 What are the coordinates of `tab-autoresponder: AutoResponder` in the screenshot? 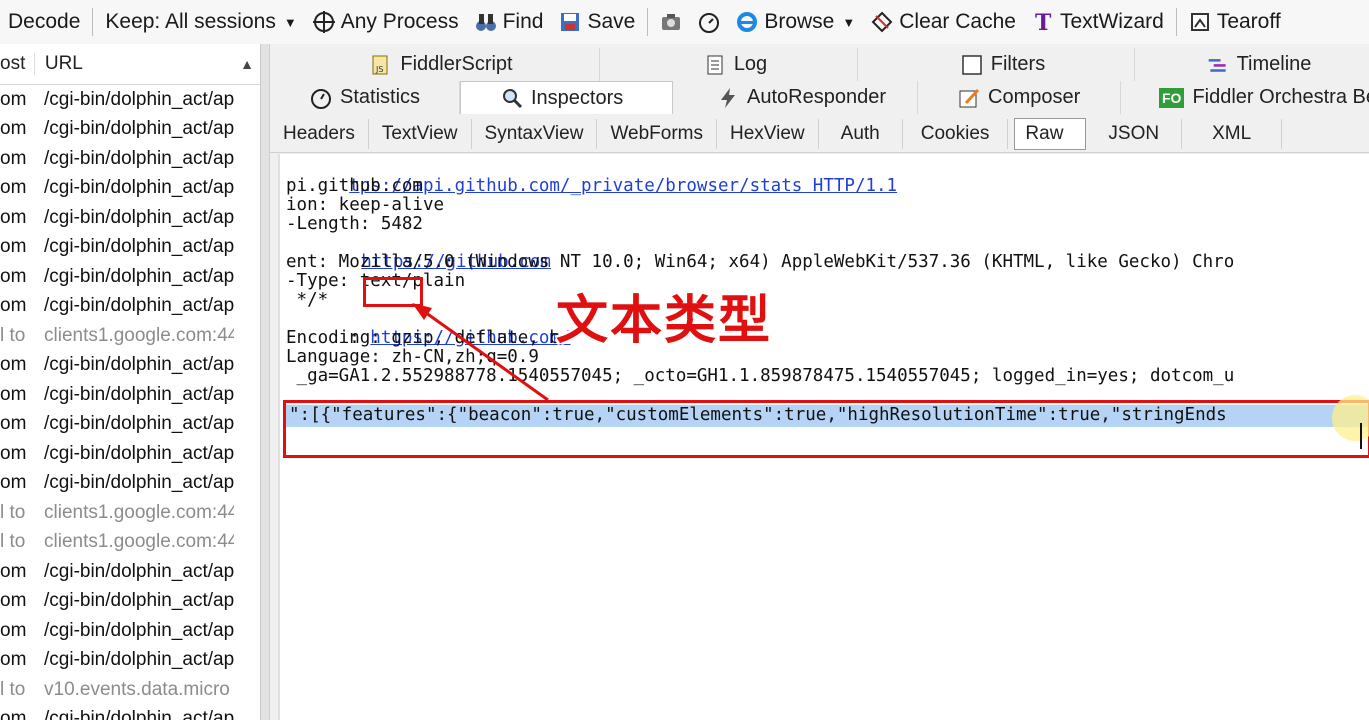 It's located at (795, 97).